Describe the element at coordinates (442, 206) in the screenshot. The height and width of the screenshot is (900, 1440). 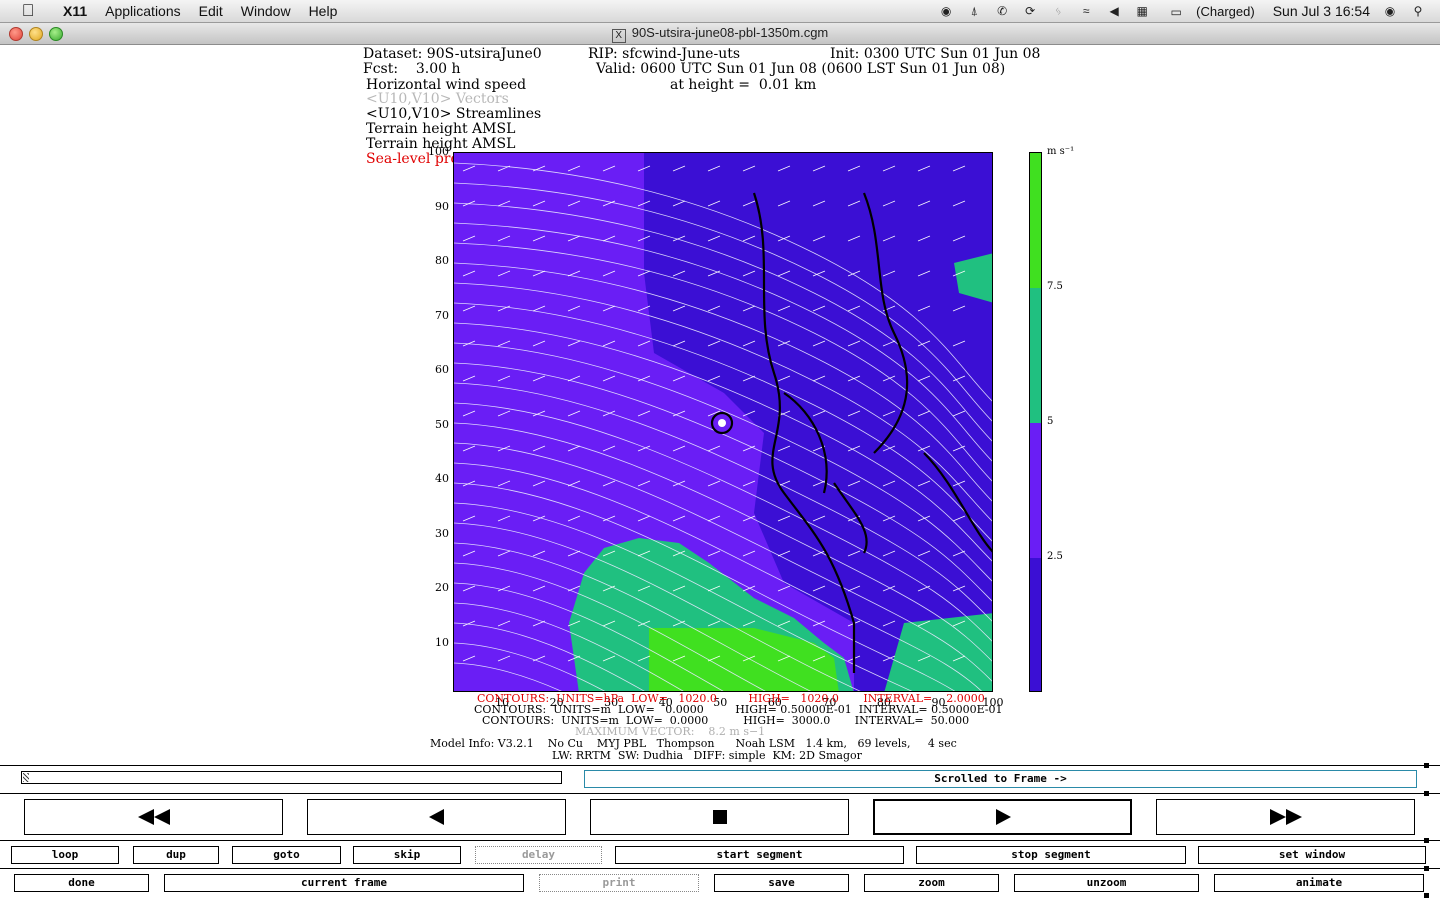
I see `y-tick-label: 90` at that location.